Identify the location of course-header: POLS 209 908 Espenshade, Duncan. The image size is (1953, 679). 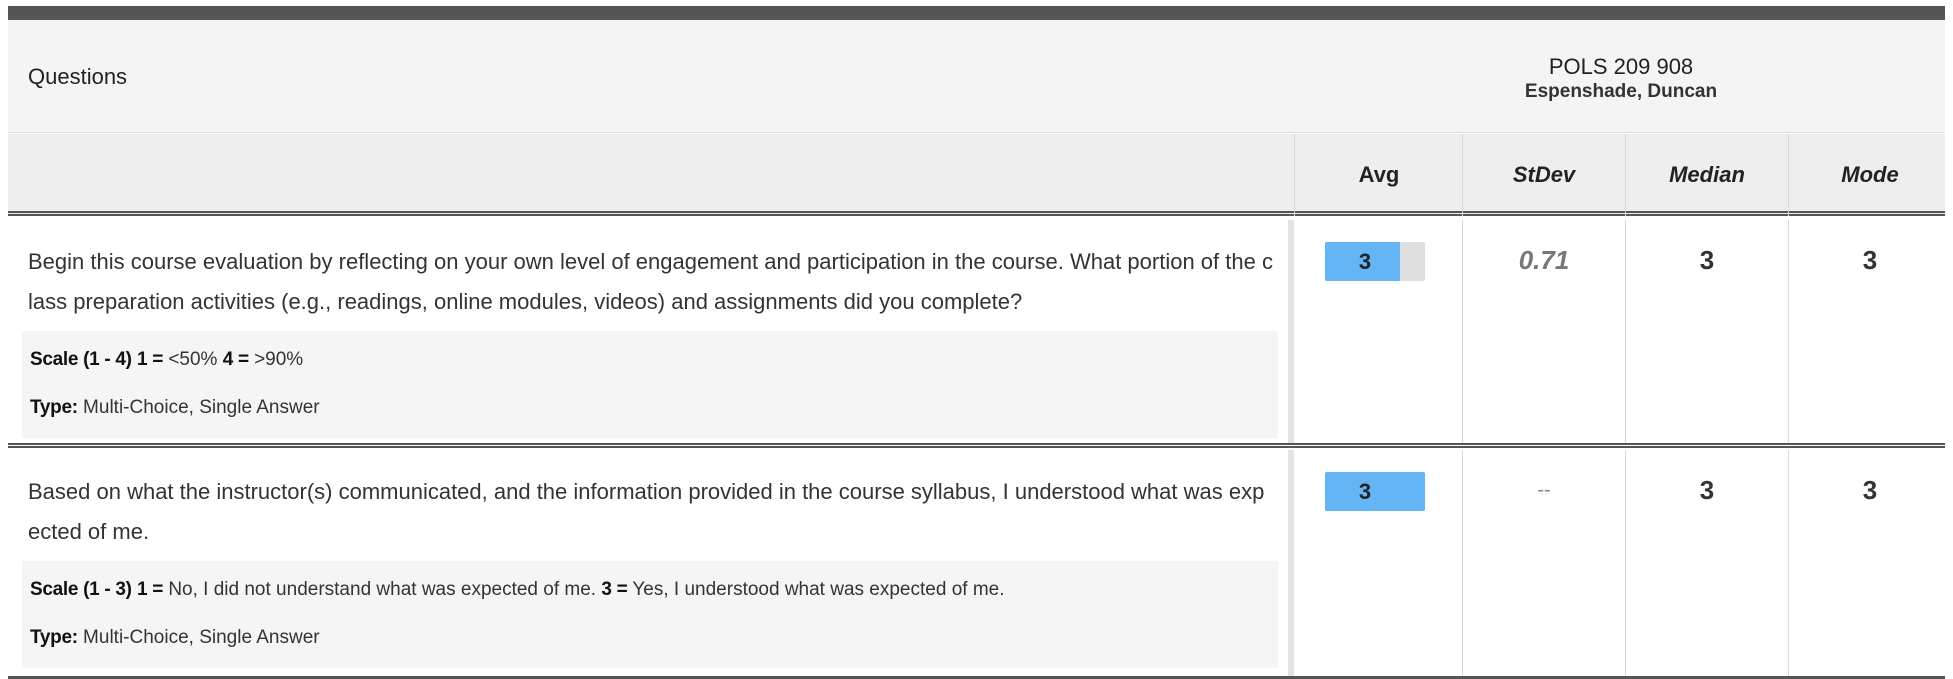
(1621, 79).